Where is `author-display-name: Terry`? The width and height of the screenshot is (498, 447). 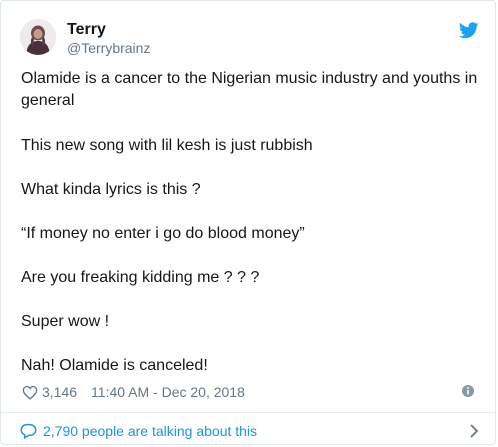 author-display-name: Terry is located at coordinates (108, 30).